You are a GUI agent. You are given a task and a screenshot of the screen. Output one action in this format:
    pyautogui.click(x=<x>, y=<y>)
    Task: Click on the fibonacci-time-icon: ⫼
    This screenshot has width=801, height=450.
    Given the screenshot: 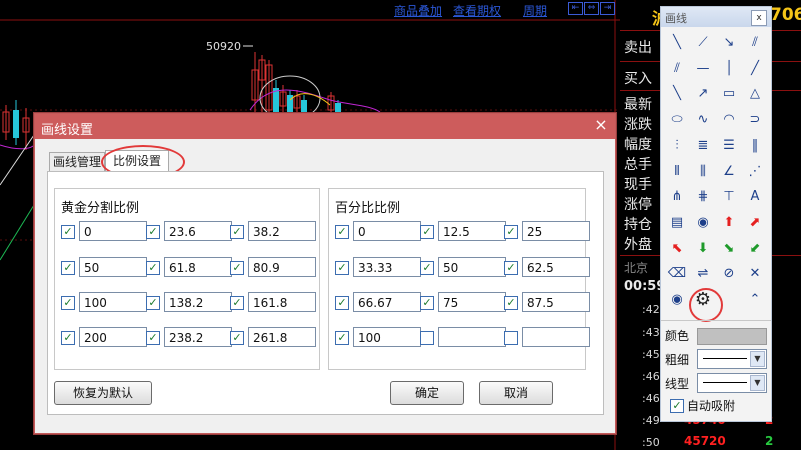 What is the action you would take?
    pyautogui.click(x=703, y=172)
    